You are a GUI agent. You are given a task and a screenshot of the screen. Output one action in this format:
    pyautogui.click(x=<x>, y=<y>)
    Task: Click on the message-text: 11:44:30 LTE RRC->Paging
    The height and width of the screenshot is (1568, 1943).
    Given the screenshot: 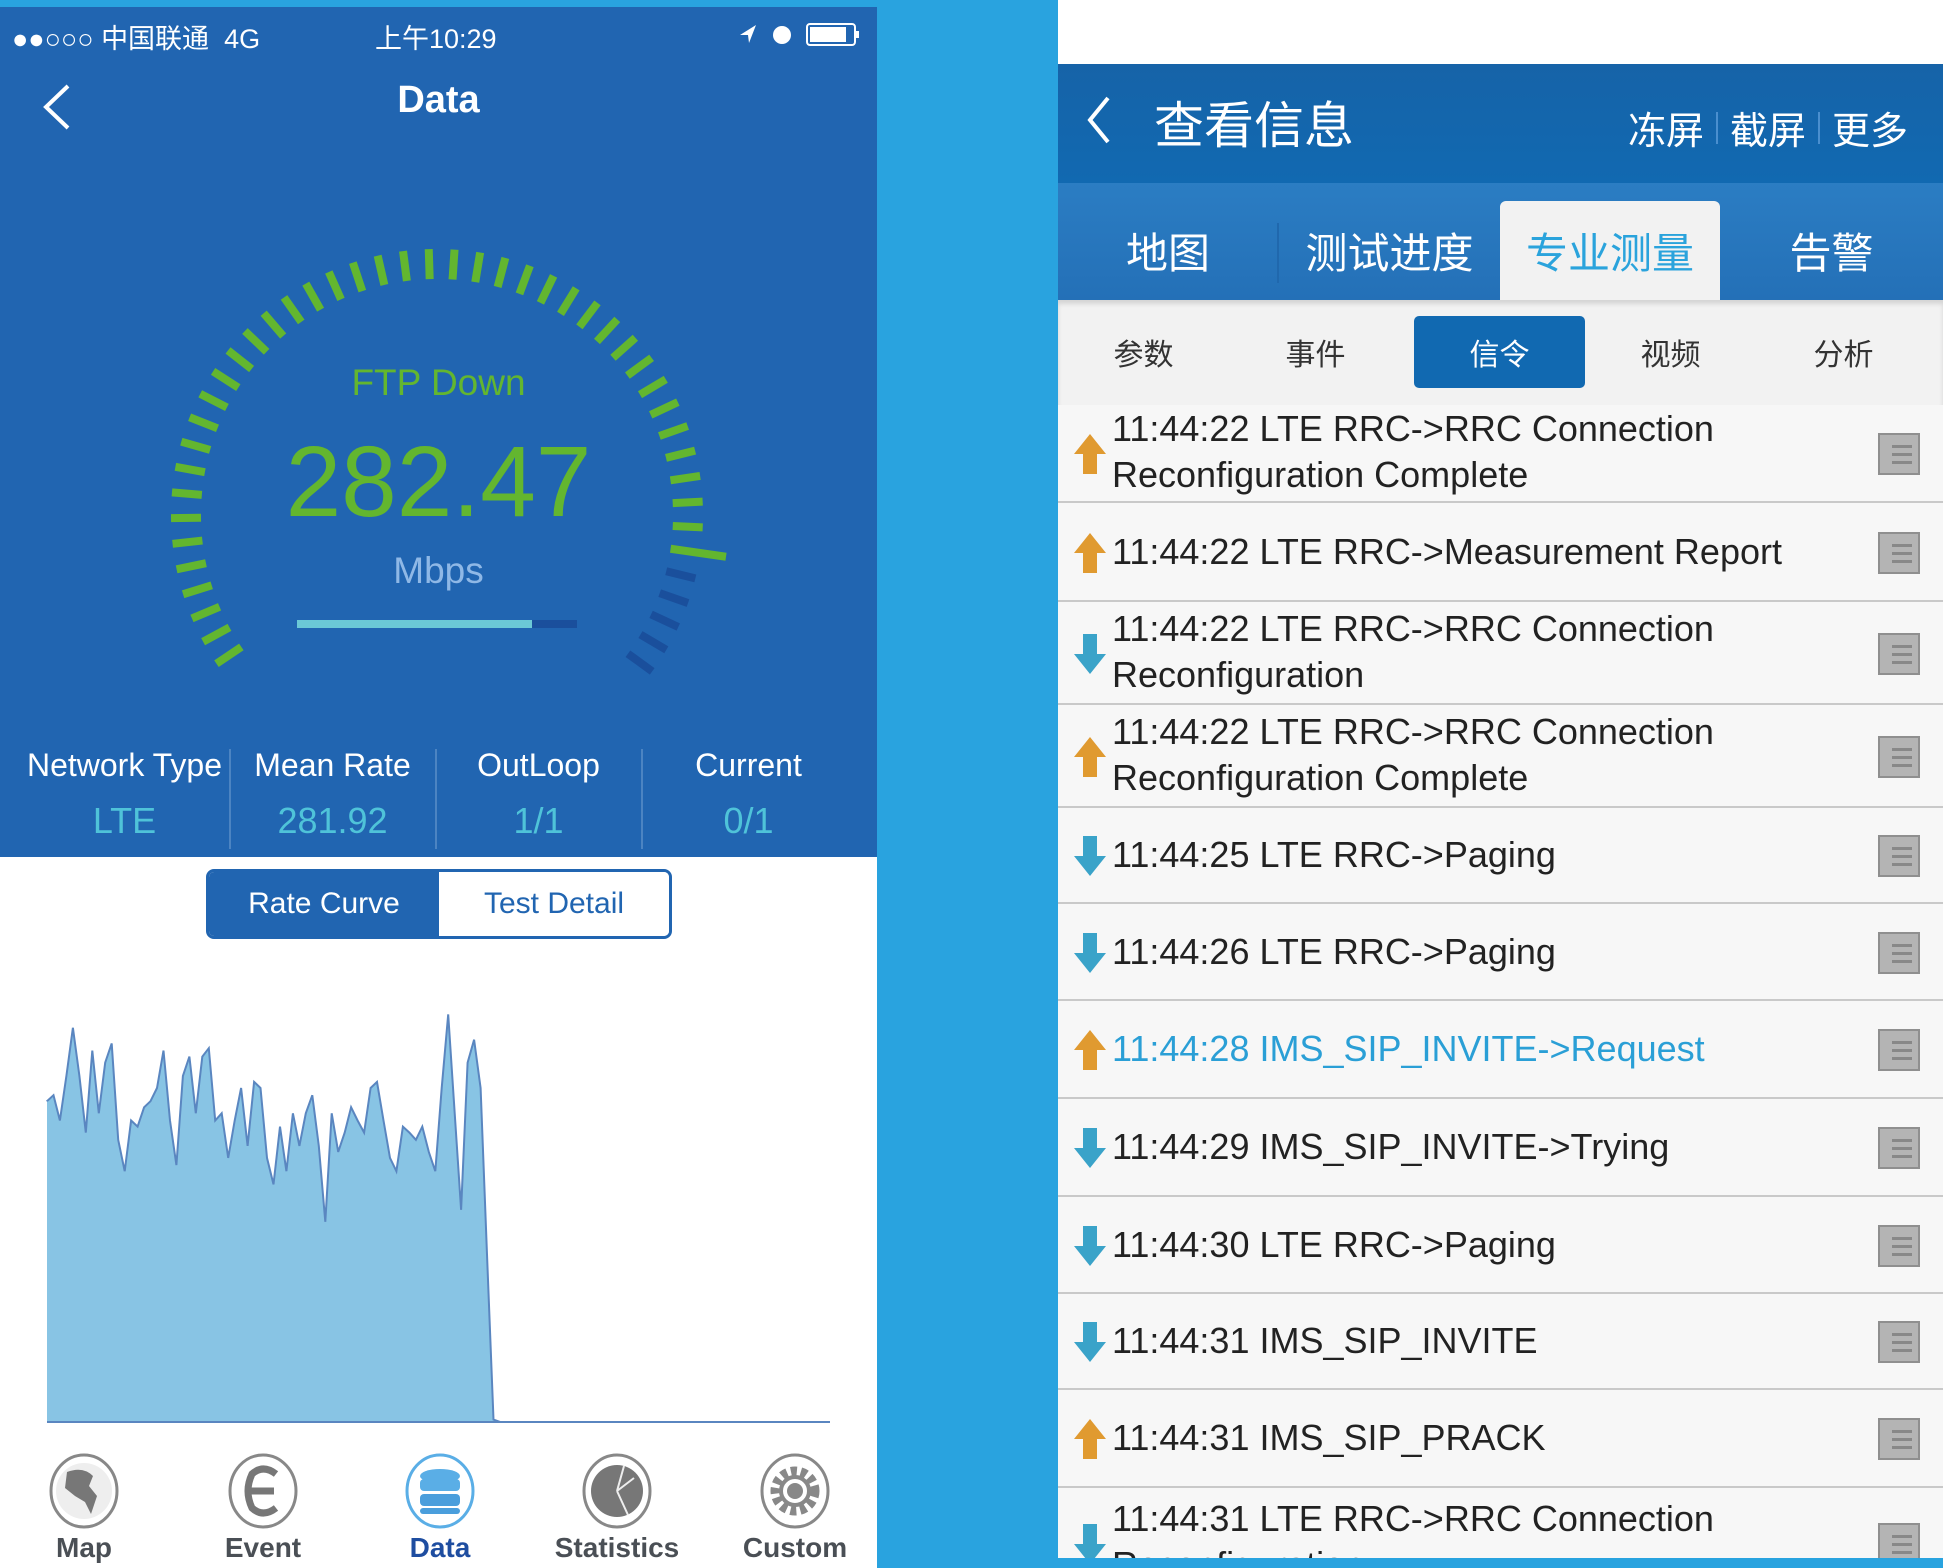 What is the action you would take?
    pyautogui.click(x=1334, y=1245)
    